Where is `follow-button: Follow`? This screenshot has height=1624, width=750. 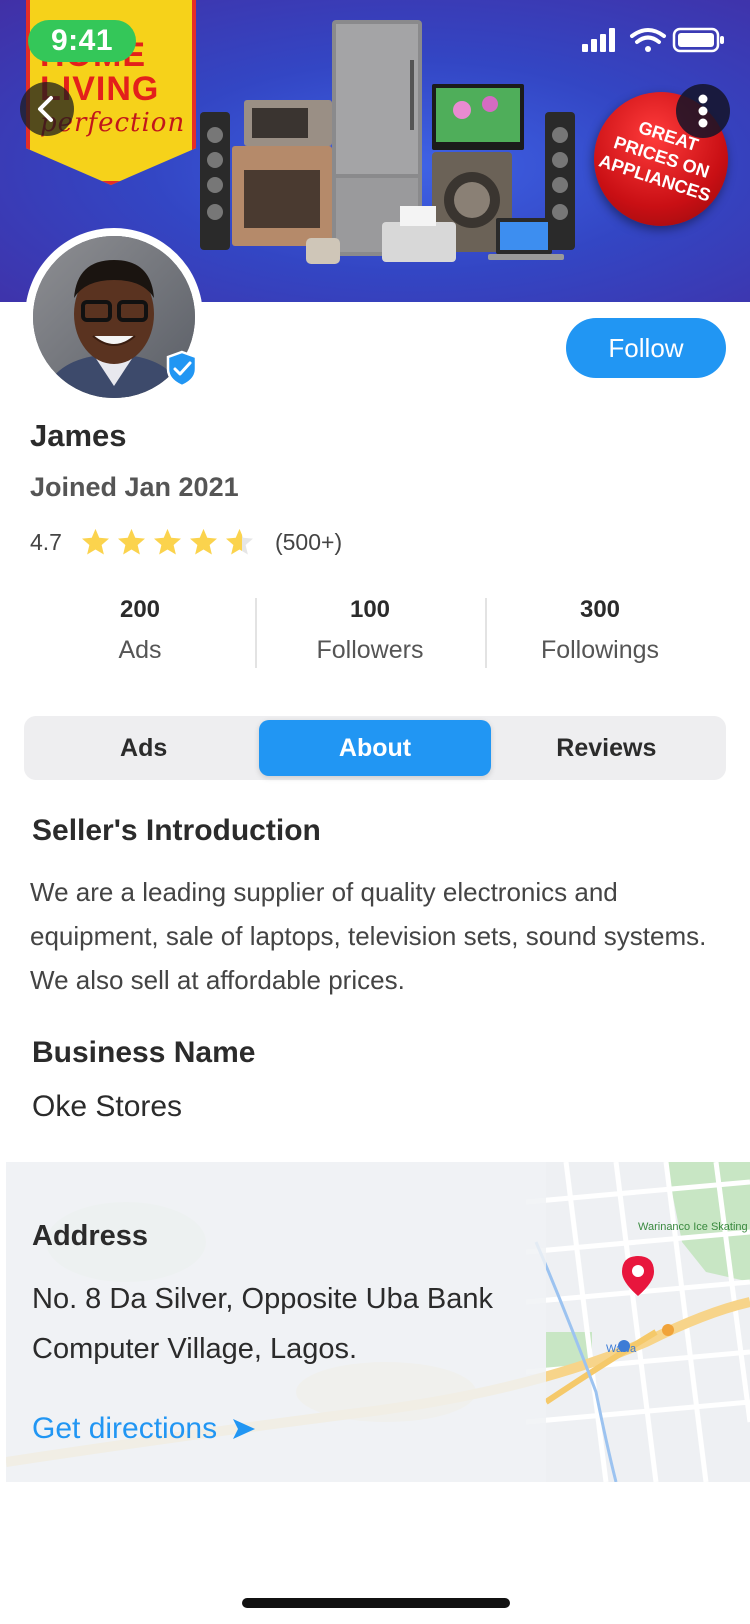
follow-button: Follow is located at coordinates (646, 348).